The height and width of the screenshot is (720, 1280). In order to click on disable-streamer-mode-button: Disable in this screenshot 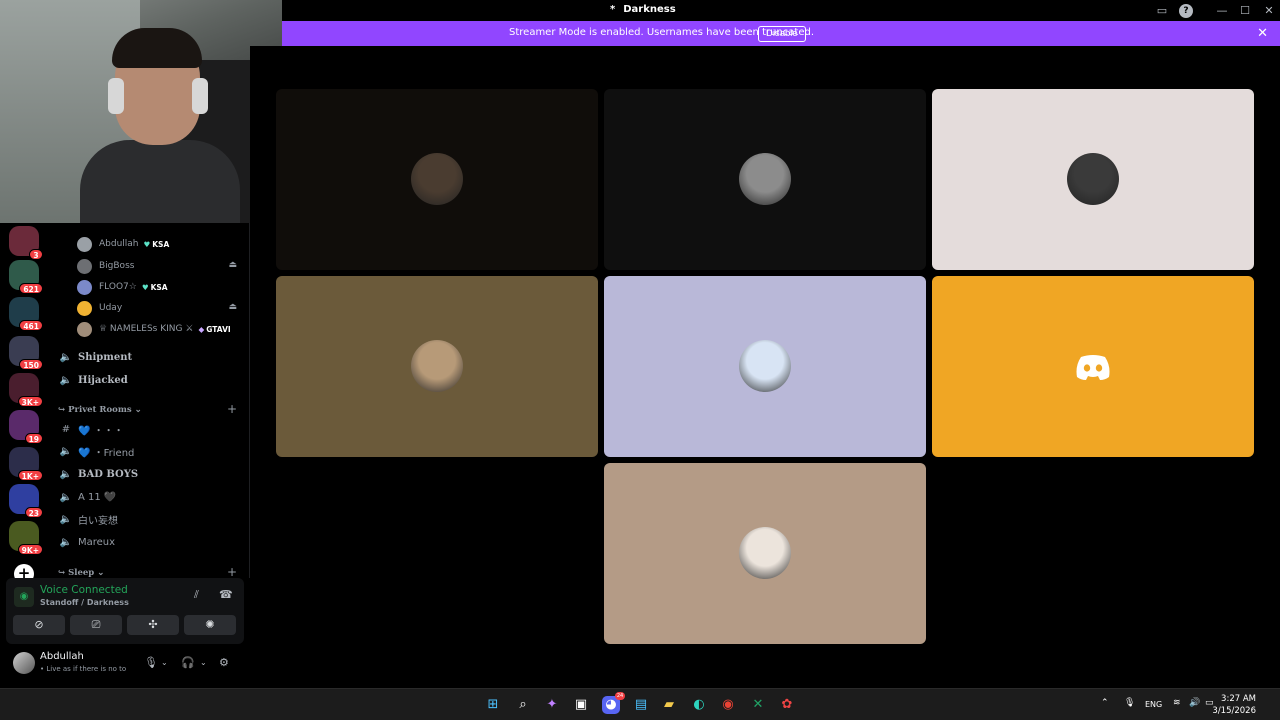, I will do `click(782, 34)`.